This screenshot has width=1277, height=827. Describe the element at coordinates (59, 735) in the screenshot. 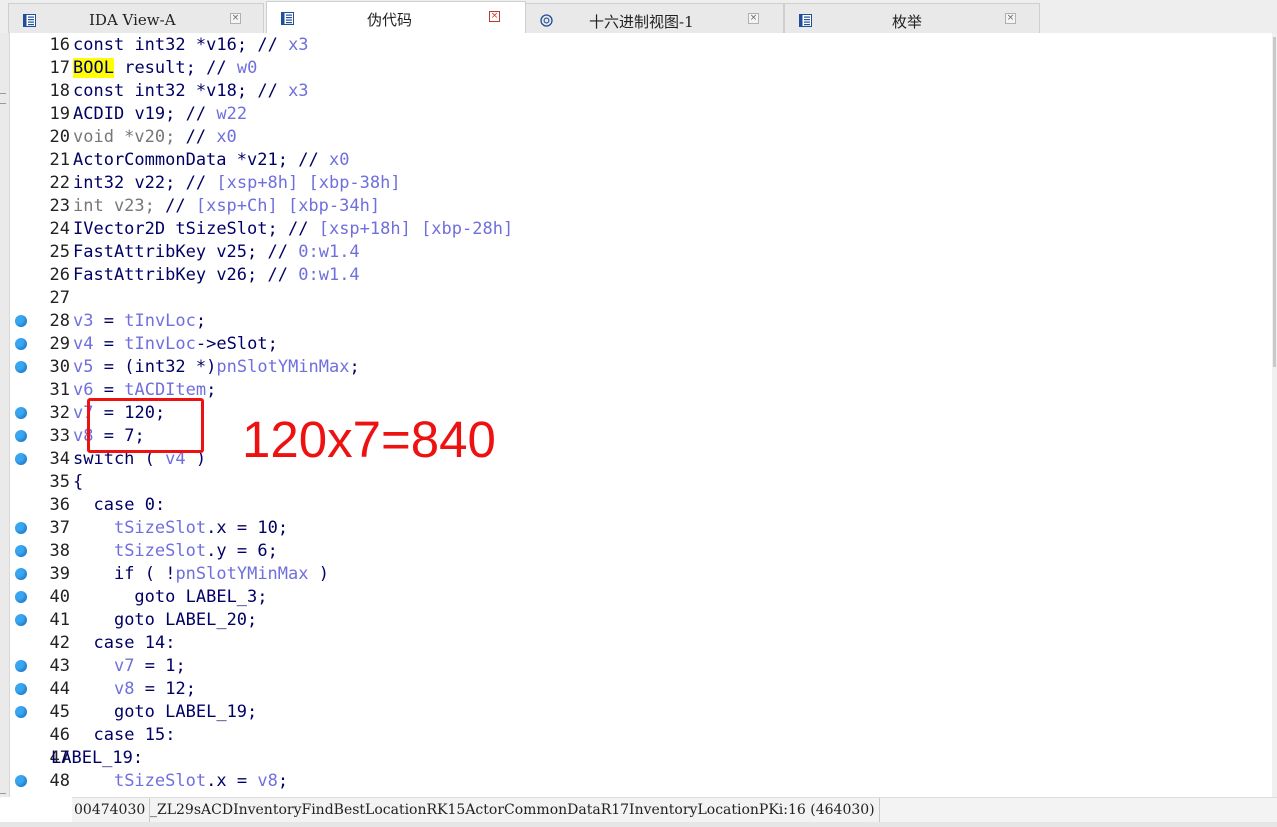

I see `line-number: 46` at that location.